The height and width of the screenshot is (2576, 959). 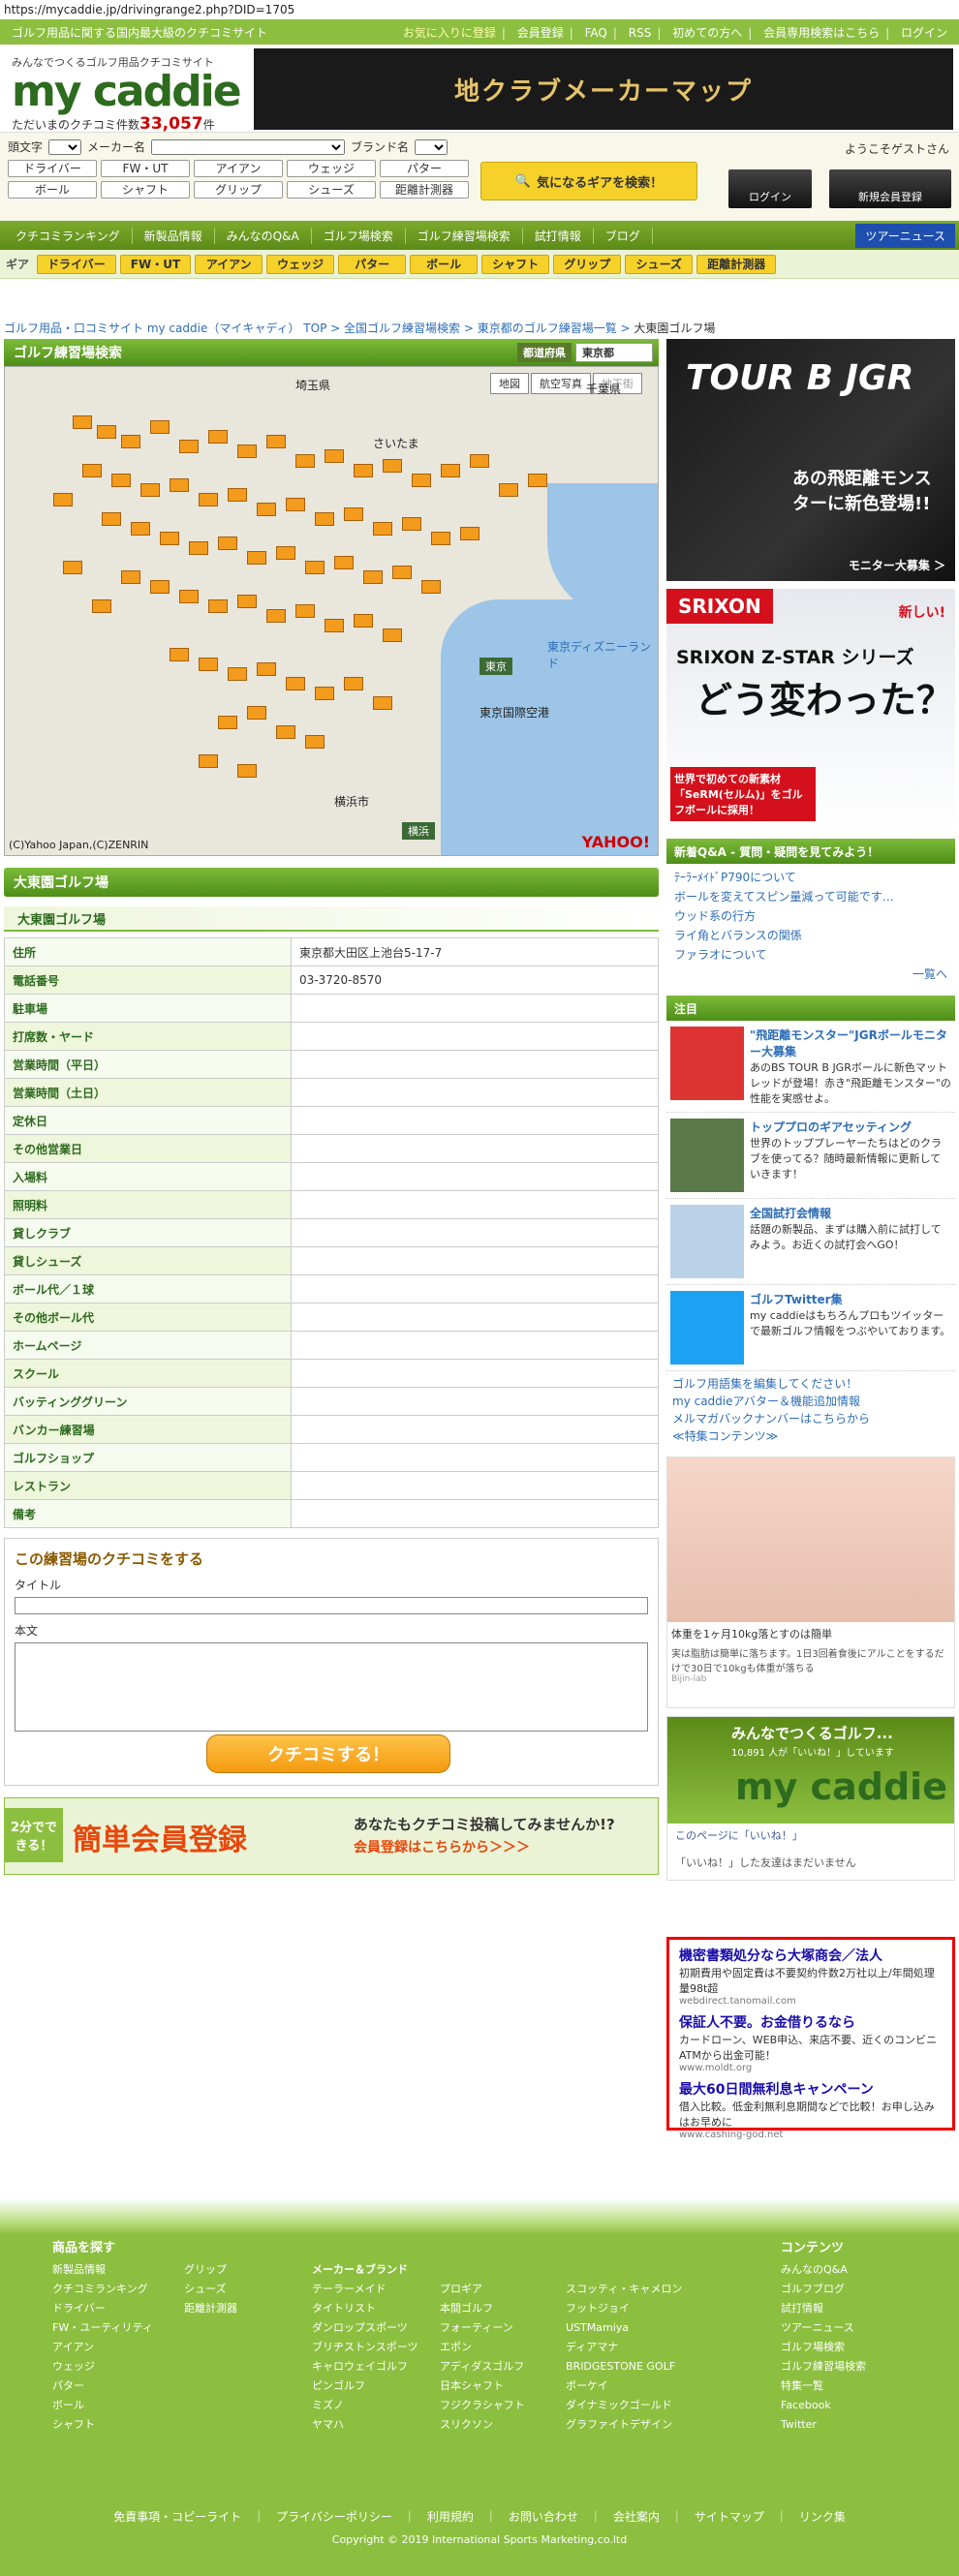 I want to click on gear-button: ボール, so click(x=445, y=264).